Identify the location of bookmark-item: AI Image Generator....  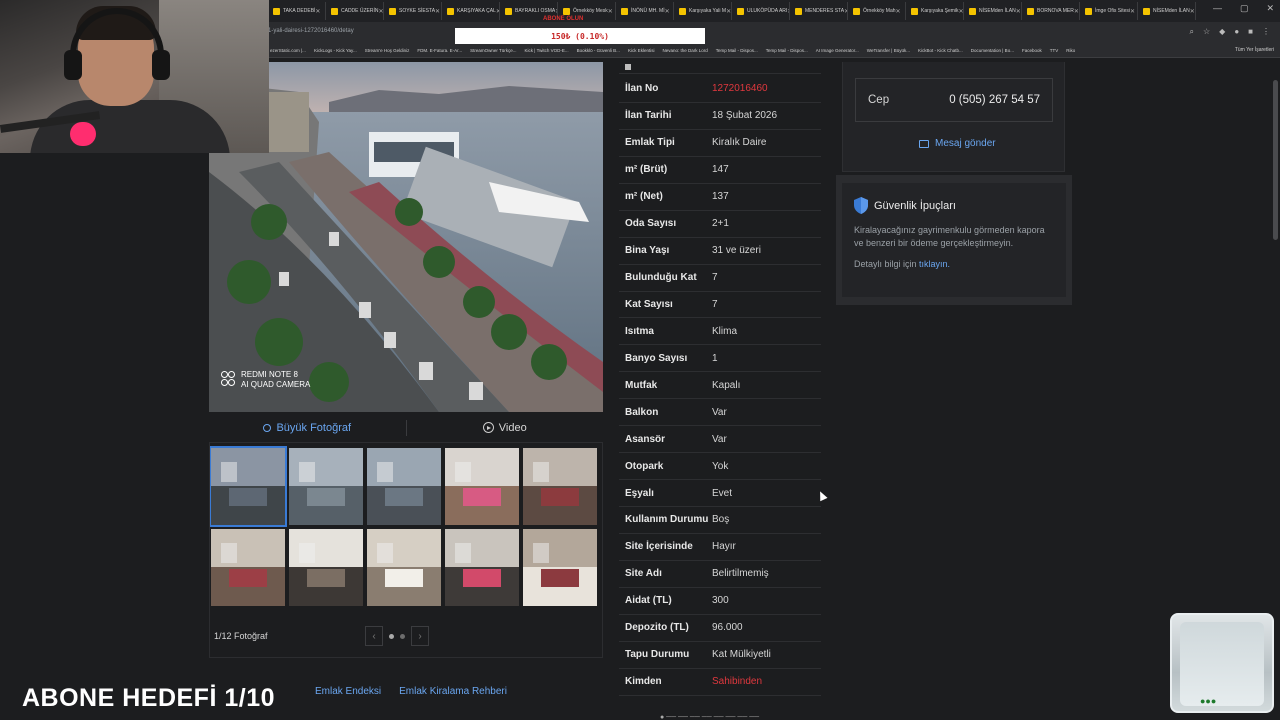
(837, 50).